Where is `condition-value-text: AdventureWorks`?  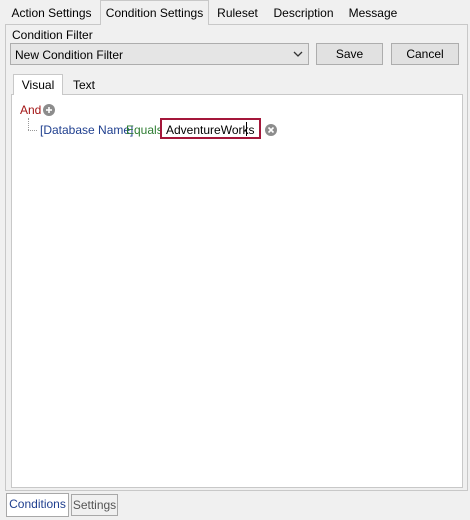 condition-value-text: AdventureWorks is located at coordinates (210, 130).